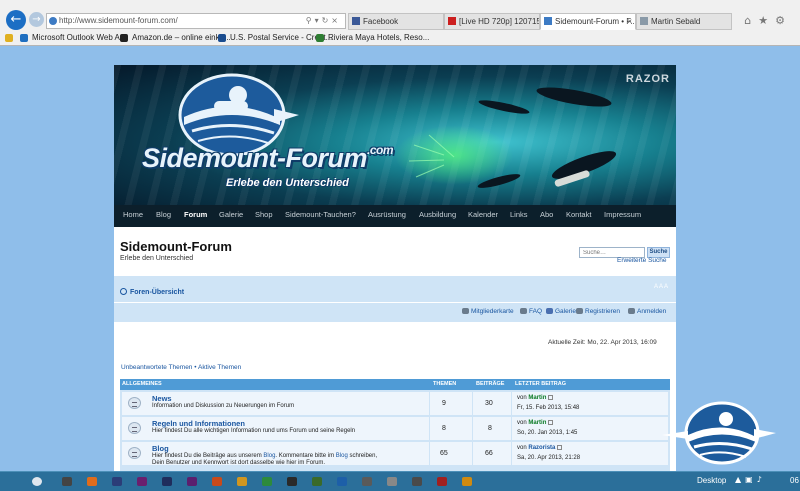 Image resolution: width=800 pixels, height=491 pixels. I want to click on home-icon: ⌂, so click(751, 20).